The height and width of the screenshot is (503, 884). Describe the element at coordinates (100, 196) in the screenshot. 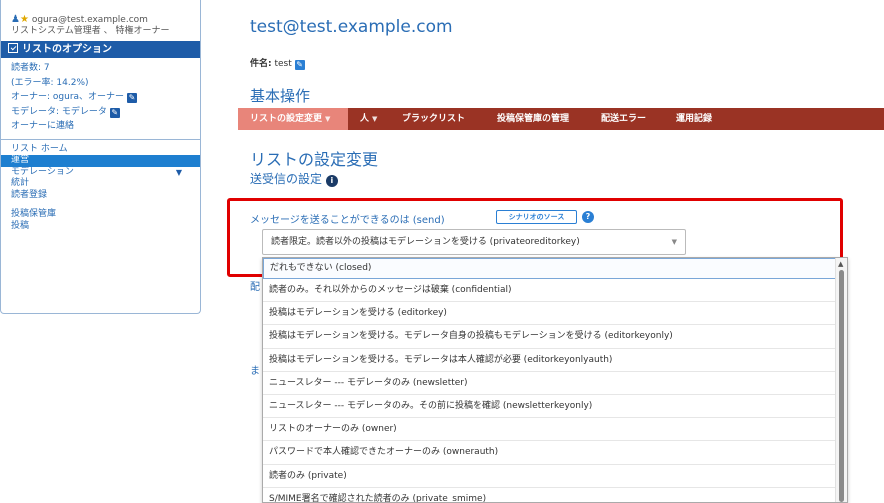

I see `sidebar-item-subscribe: 読者登録` at that location.